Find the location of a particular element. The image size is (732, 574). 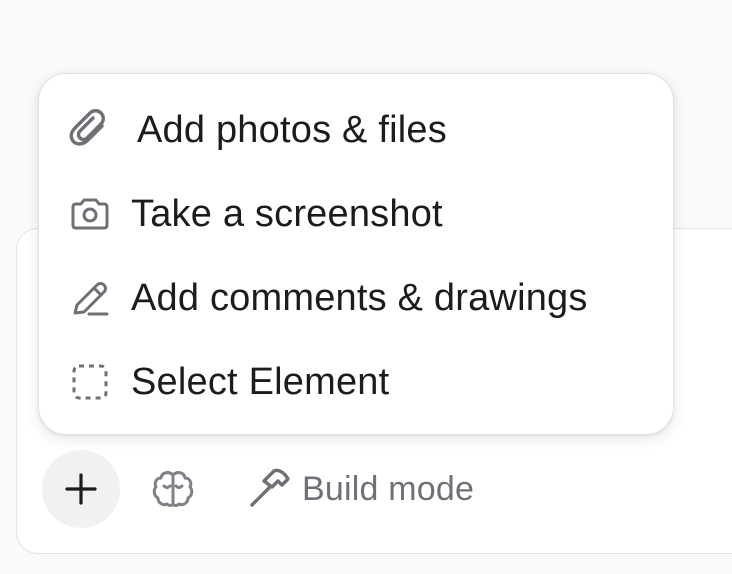

think-mode-button is located at coordinates (173, 489).